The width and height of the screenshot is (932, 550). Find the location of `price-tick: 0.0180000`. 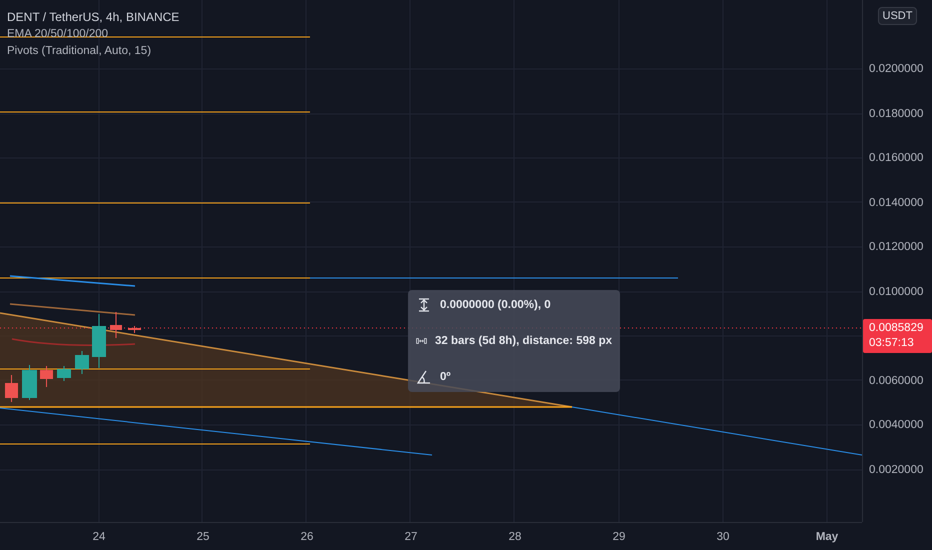

price-tick: 0.0180000 is located at coordinates (896, 114).